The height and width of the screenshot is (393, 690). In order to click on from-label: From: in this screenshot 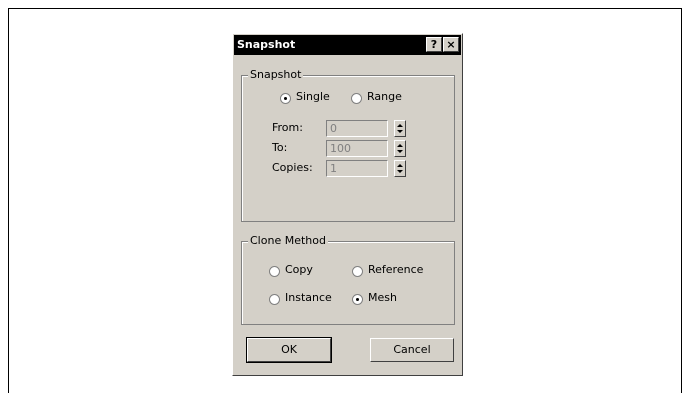, I will do `click(287, 127)`.